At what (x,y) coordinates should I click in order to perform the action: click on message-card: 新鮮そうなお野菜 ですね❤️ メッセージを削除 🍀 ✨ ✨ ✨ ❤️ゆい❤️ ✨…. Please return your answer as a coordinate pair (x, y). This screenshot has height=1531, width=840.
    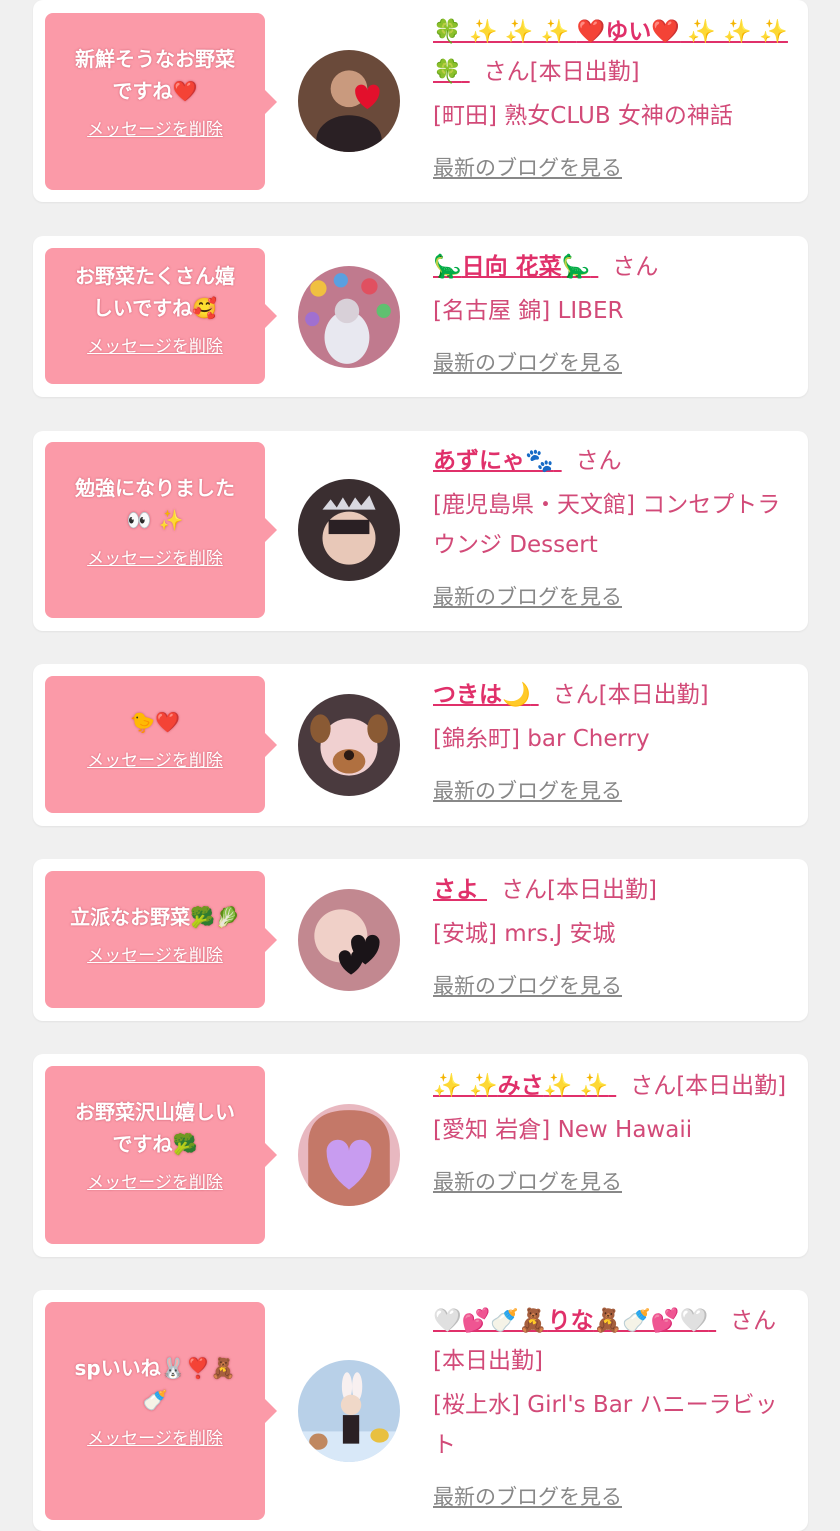
    Looking at the image, I should click on (420, 101).